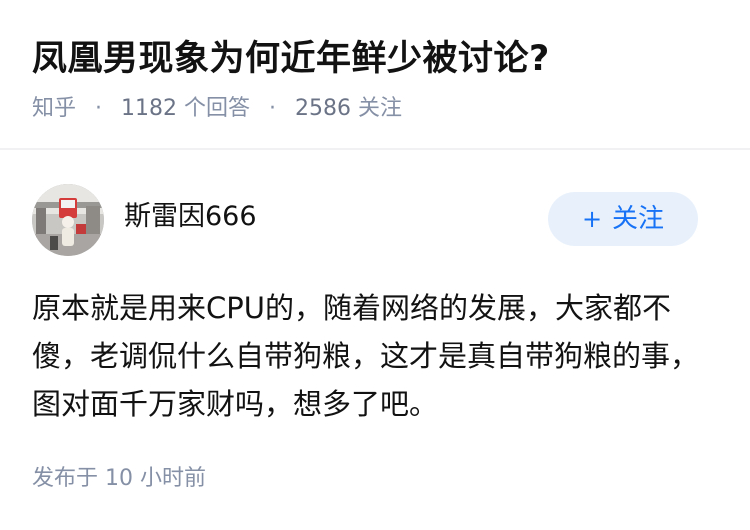 The width and height of the screenshot is (750, 530). Describe the element at coordinates (149, 108) in the screenshot. I see `answer-count: 1182` at that location.